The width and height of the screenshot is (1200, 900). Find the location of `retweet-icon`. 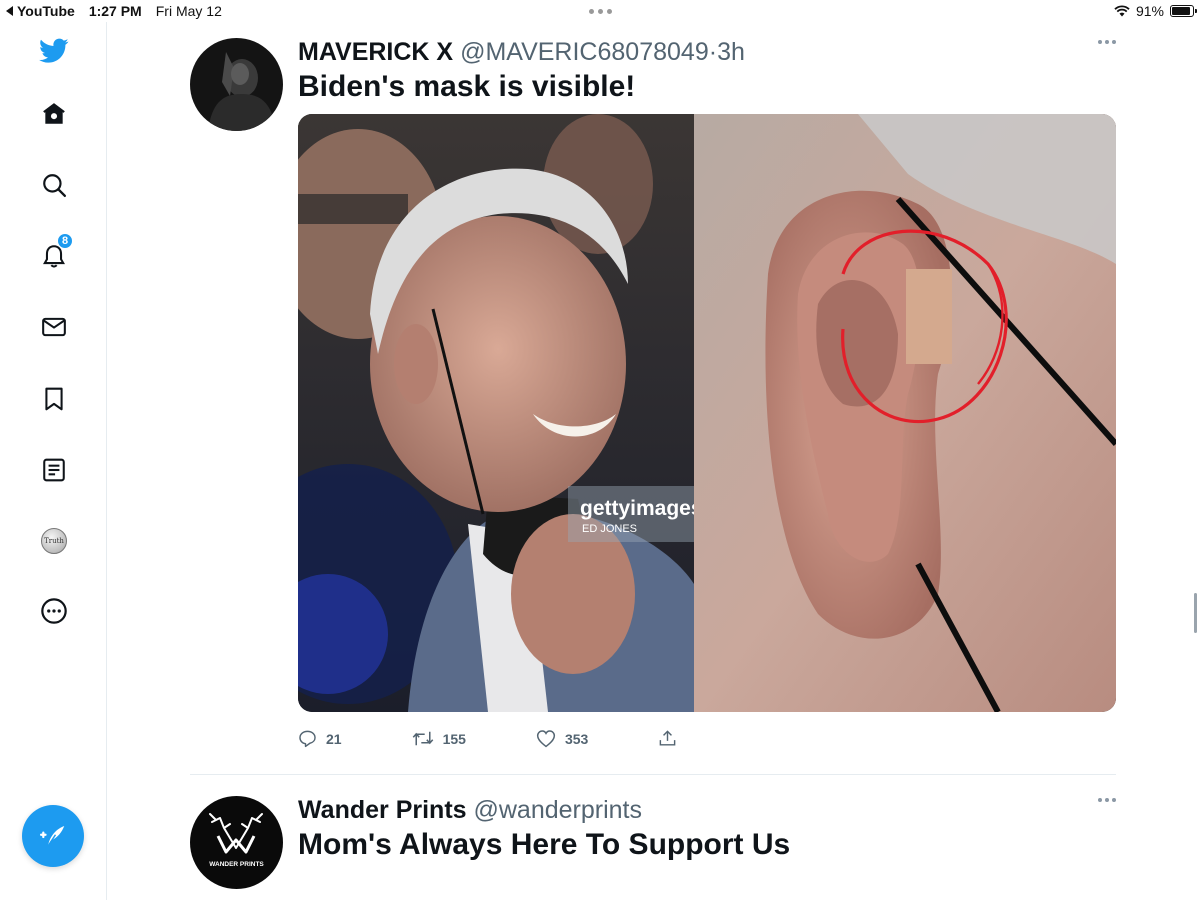

retweet-icon is located at coordinates (422, 738).